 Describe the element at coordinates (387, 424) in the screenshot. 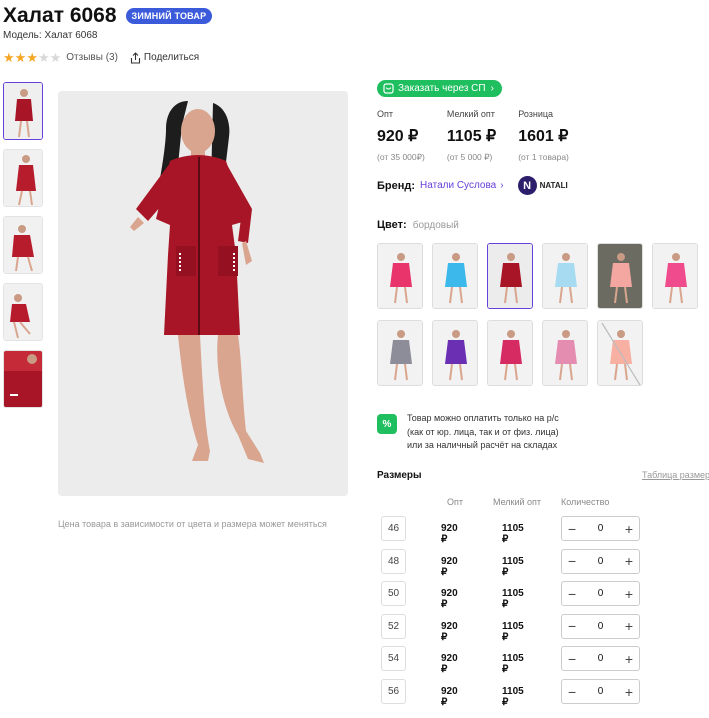

I see `percent-icon: %` at that location.